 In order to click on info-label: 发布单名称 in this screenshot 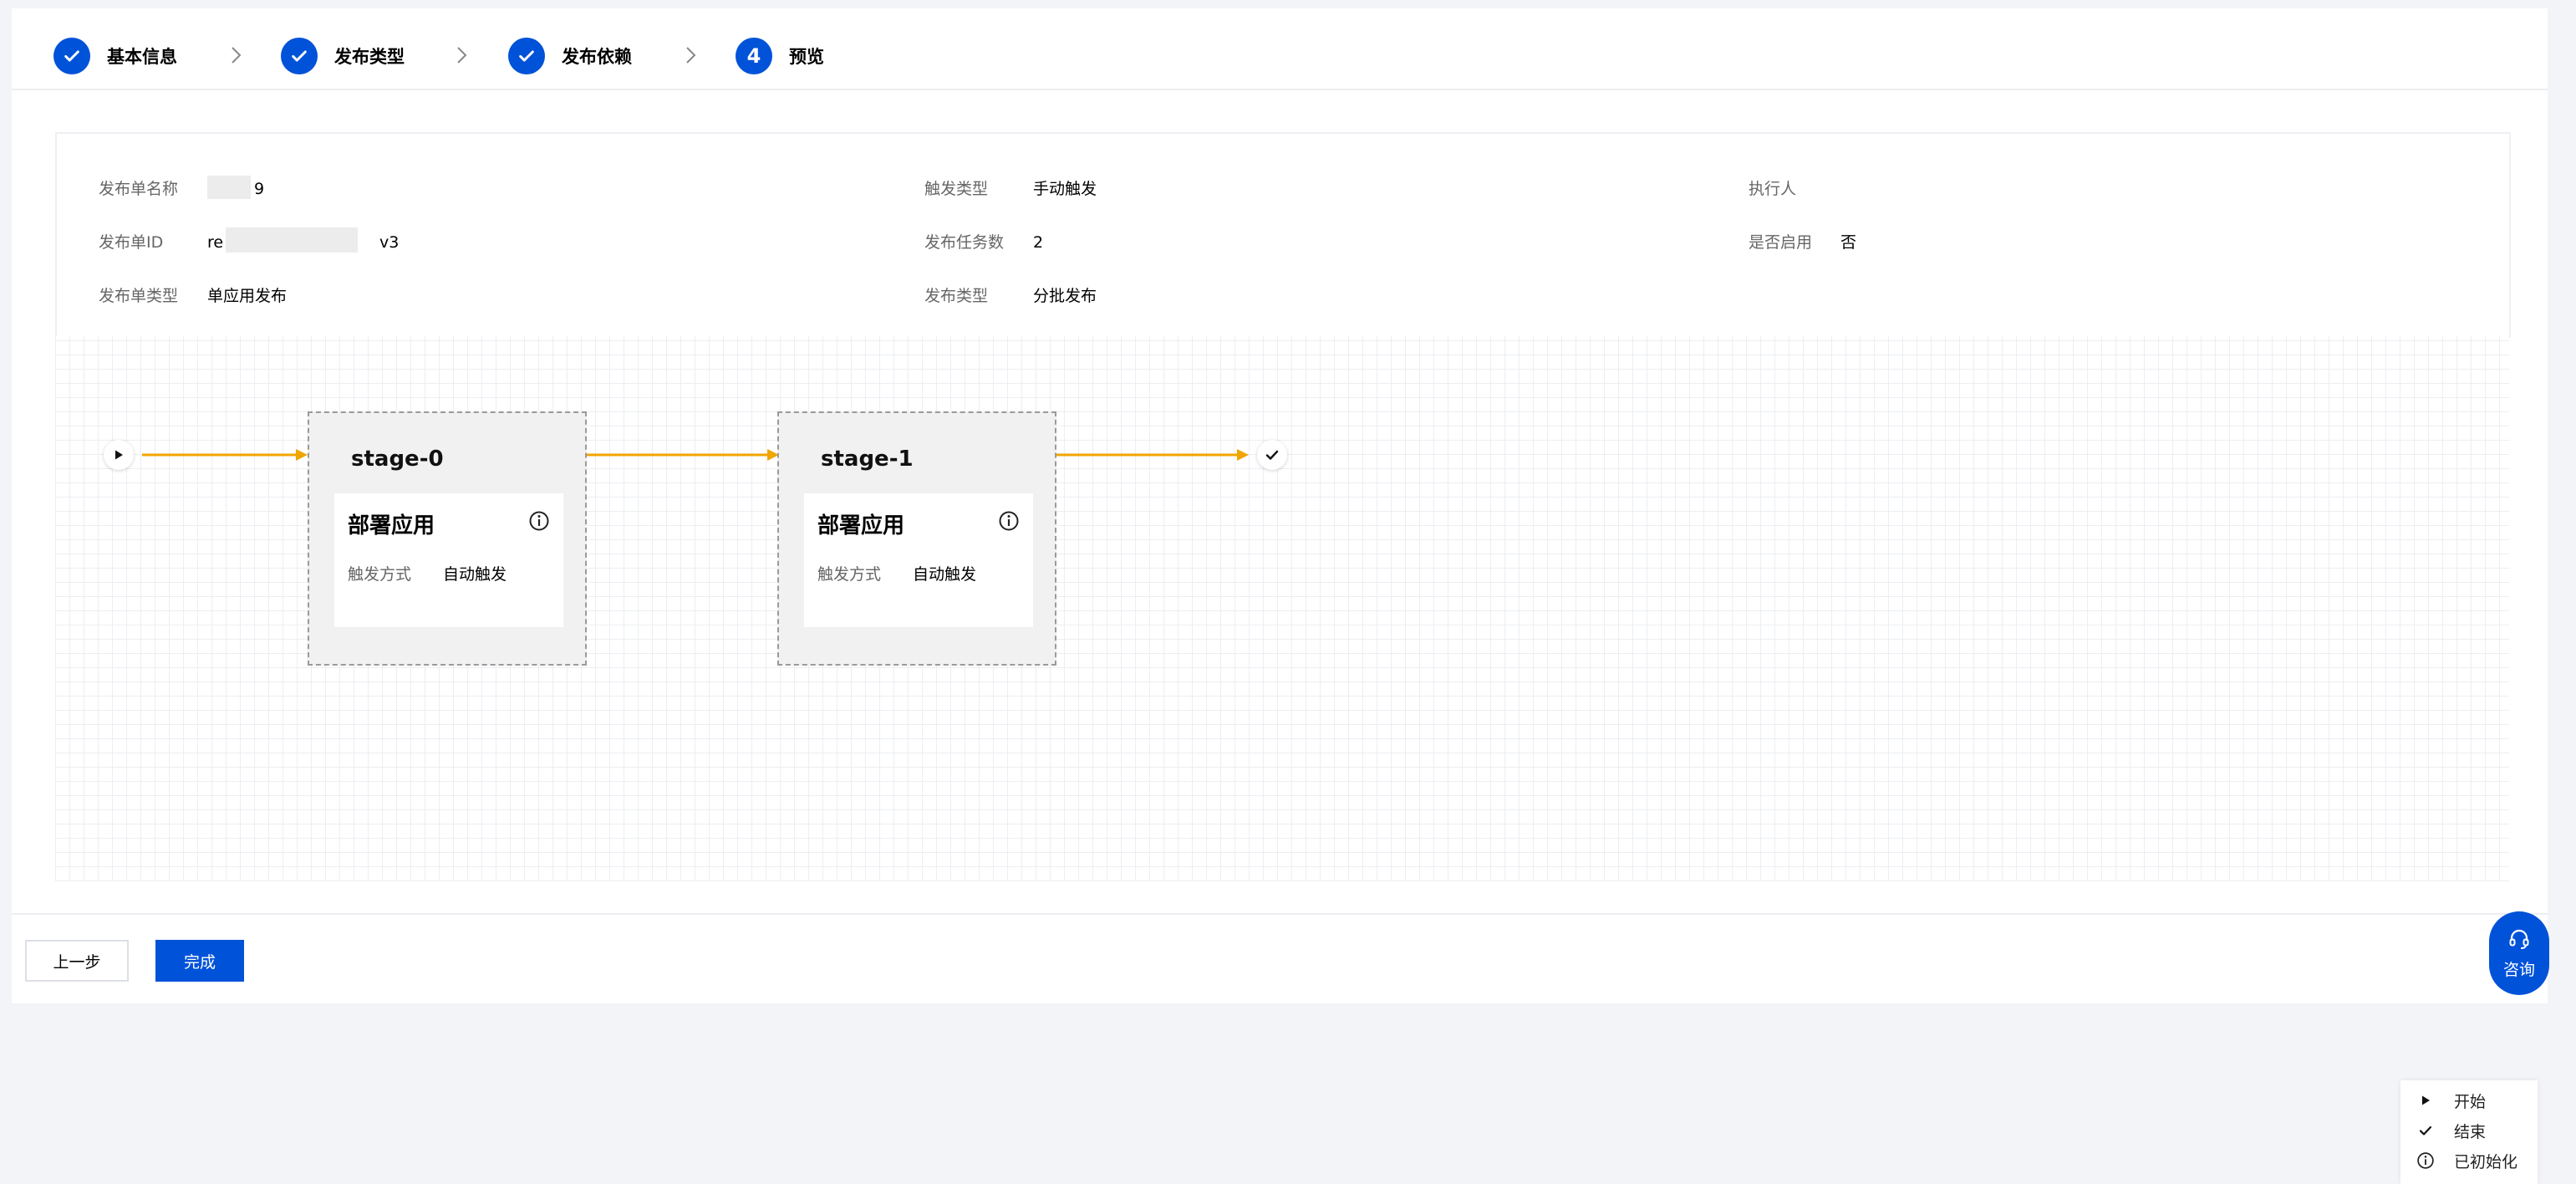, I will do `click(139, 189)`.